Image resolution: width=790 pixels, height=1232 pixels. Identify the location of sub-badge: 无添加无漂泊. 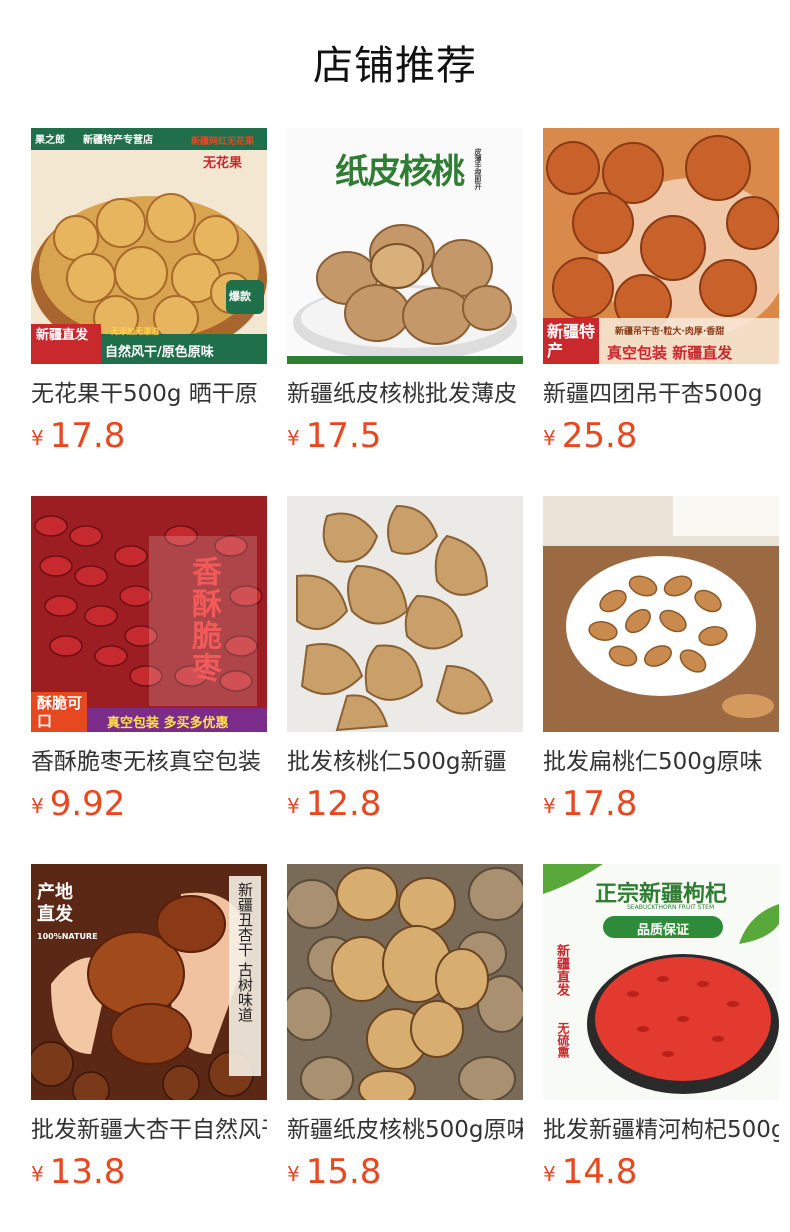
(135, 331).